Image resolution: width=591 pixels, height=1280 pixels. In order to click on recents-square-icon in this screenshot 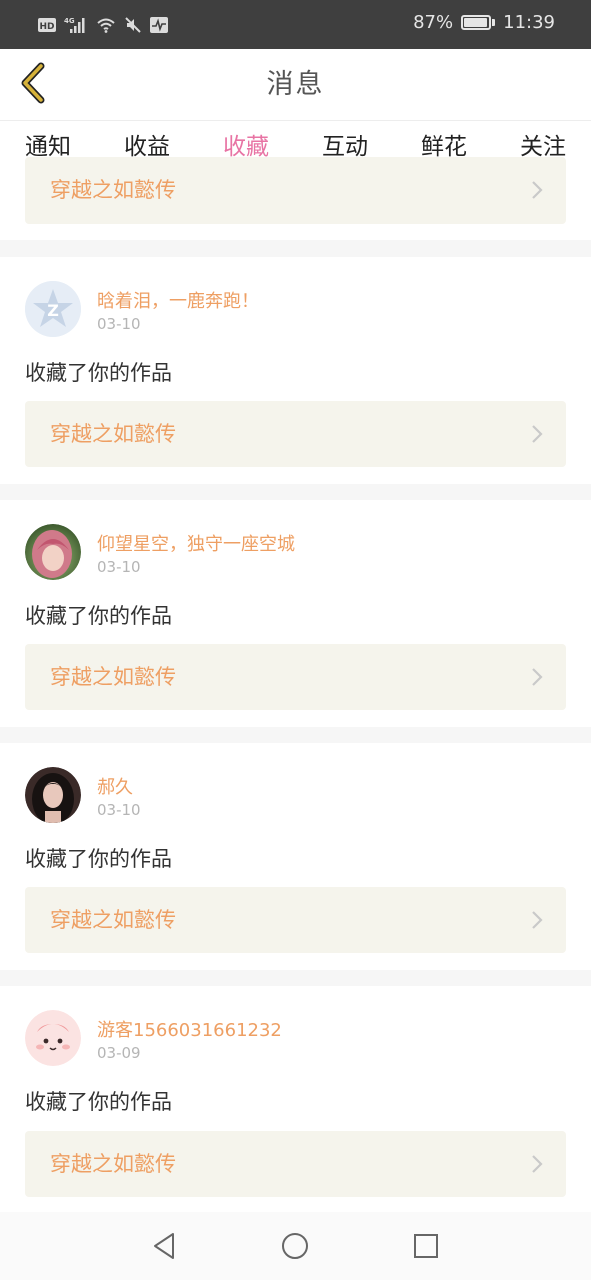, I will do `click(426, 1246)`.